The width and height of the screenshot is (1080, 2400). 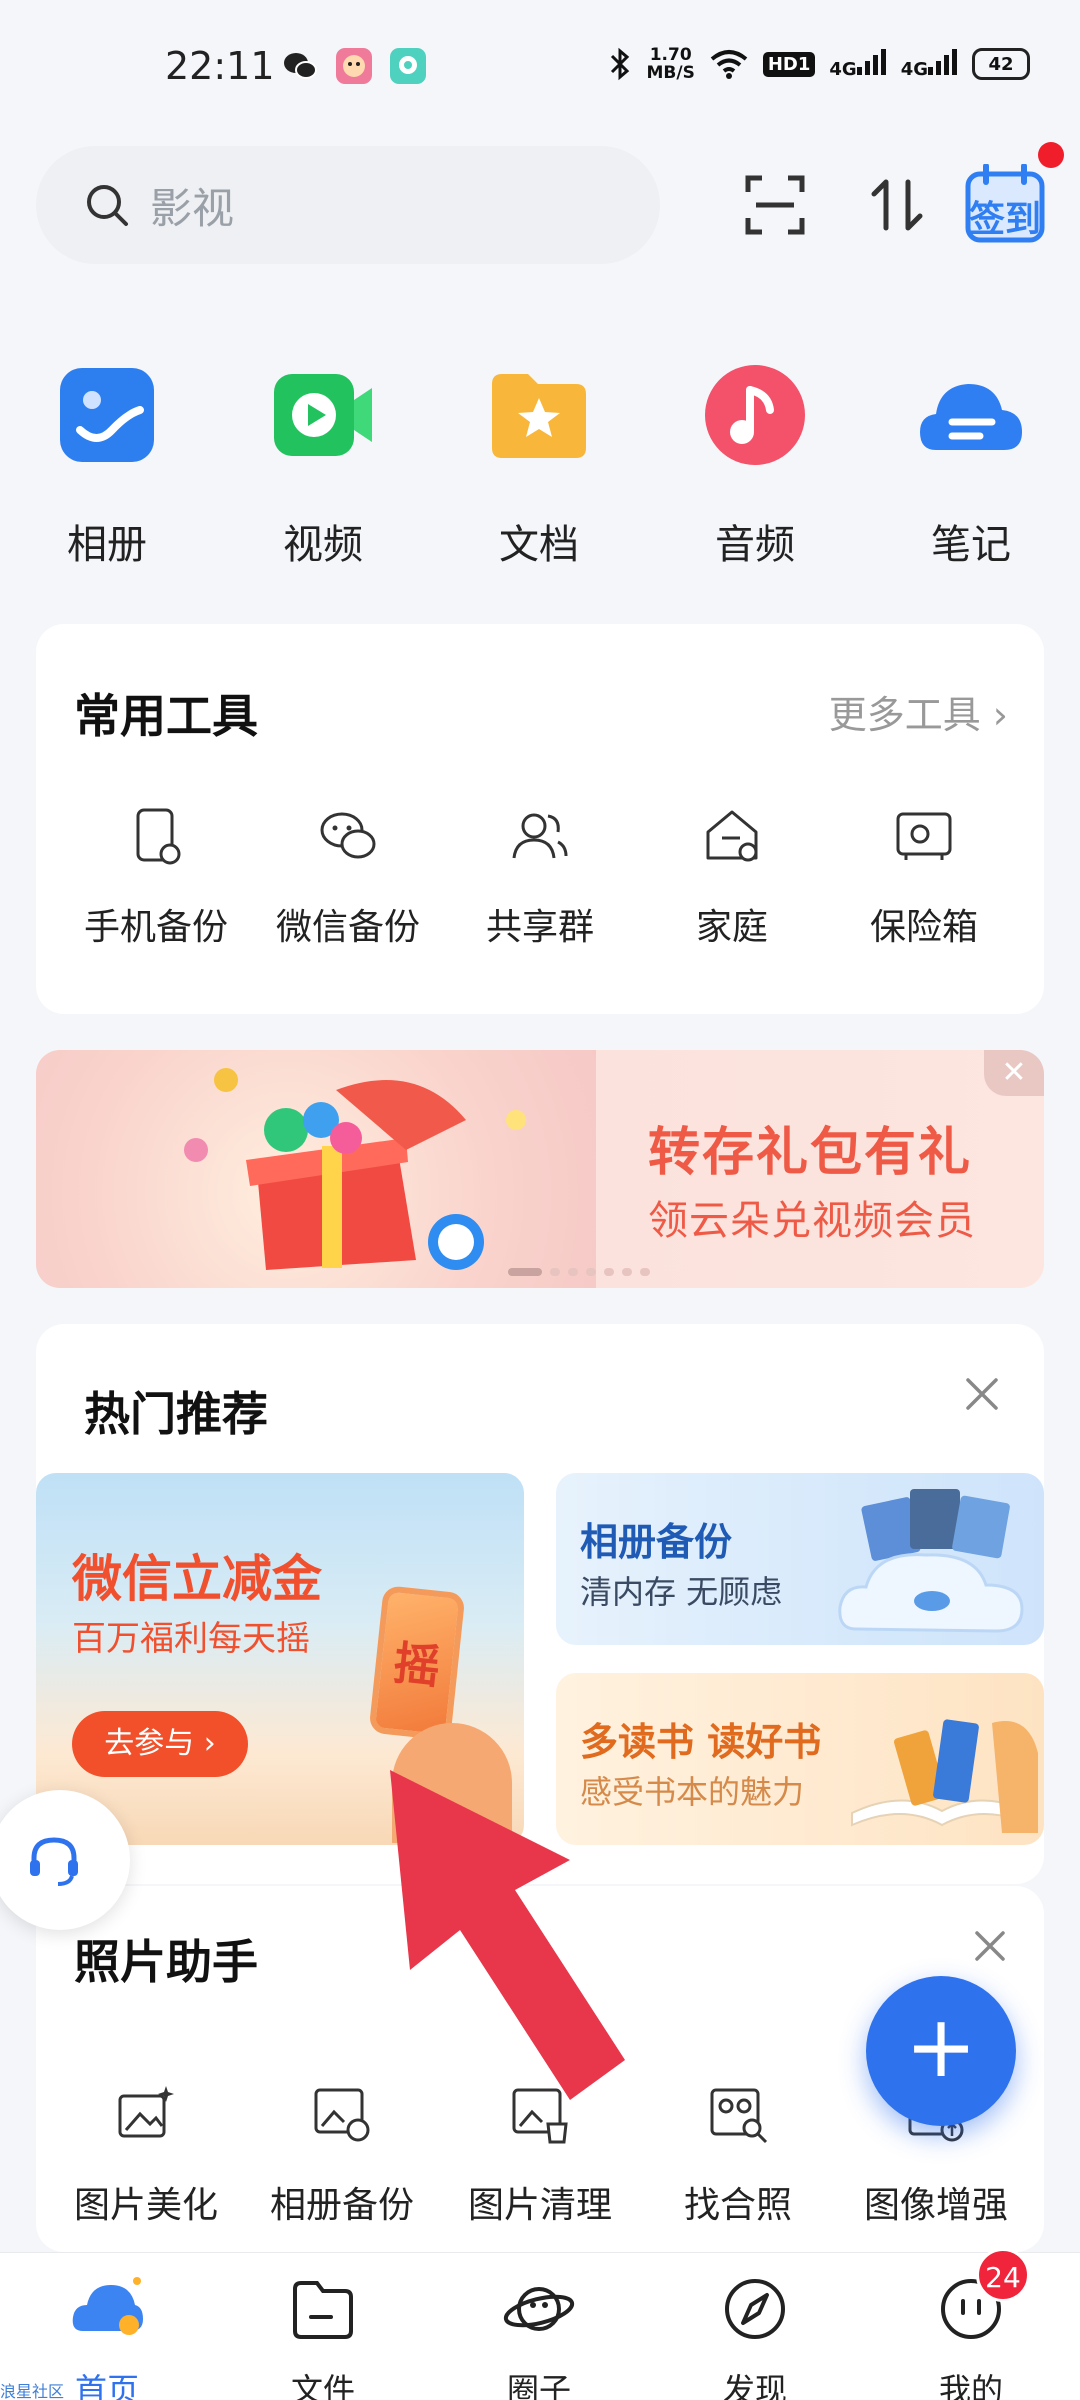 I want to click on album-backup-card: 相册备份 清内存 无顾虑, so click(x=800, y=1559).